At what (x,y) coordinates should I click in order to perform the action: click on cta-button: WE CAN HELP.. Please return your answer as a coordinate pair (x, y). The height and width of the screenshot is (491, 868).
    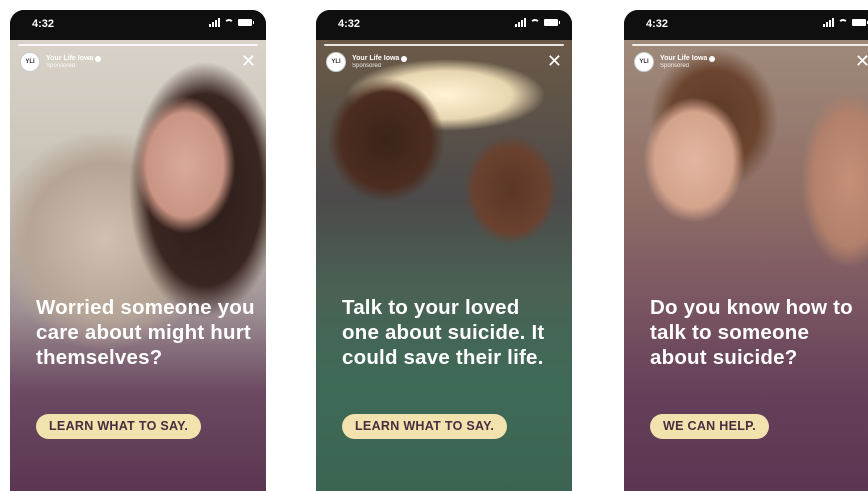
    Looking at the image, I should click on (709, 426).